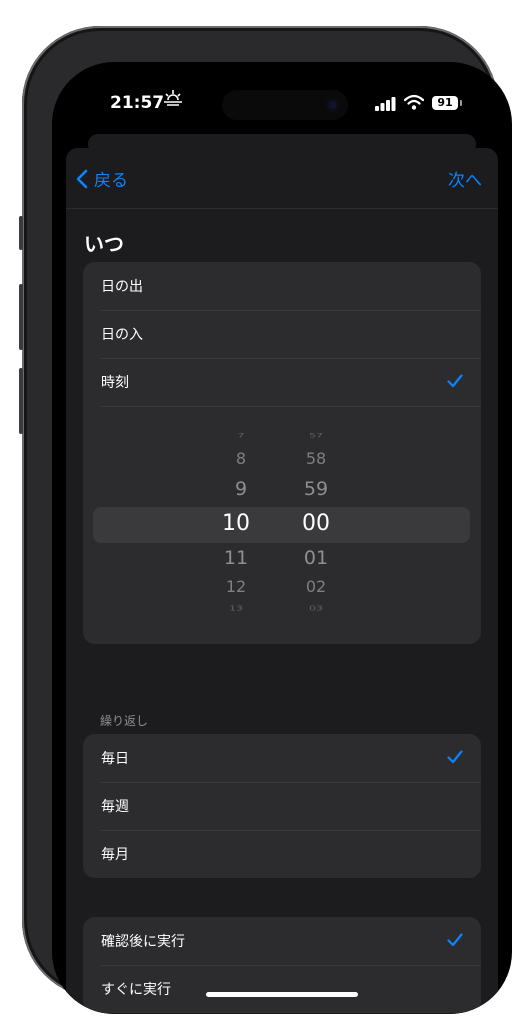  I want to click on hour-option: 7, so click(241, 435).